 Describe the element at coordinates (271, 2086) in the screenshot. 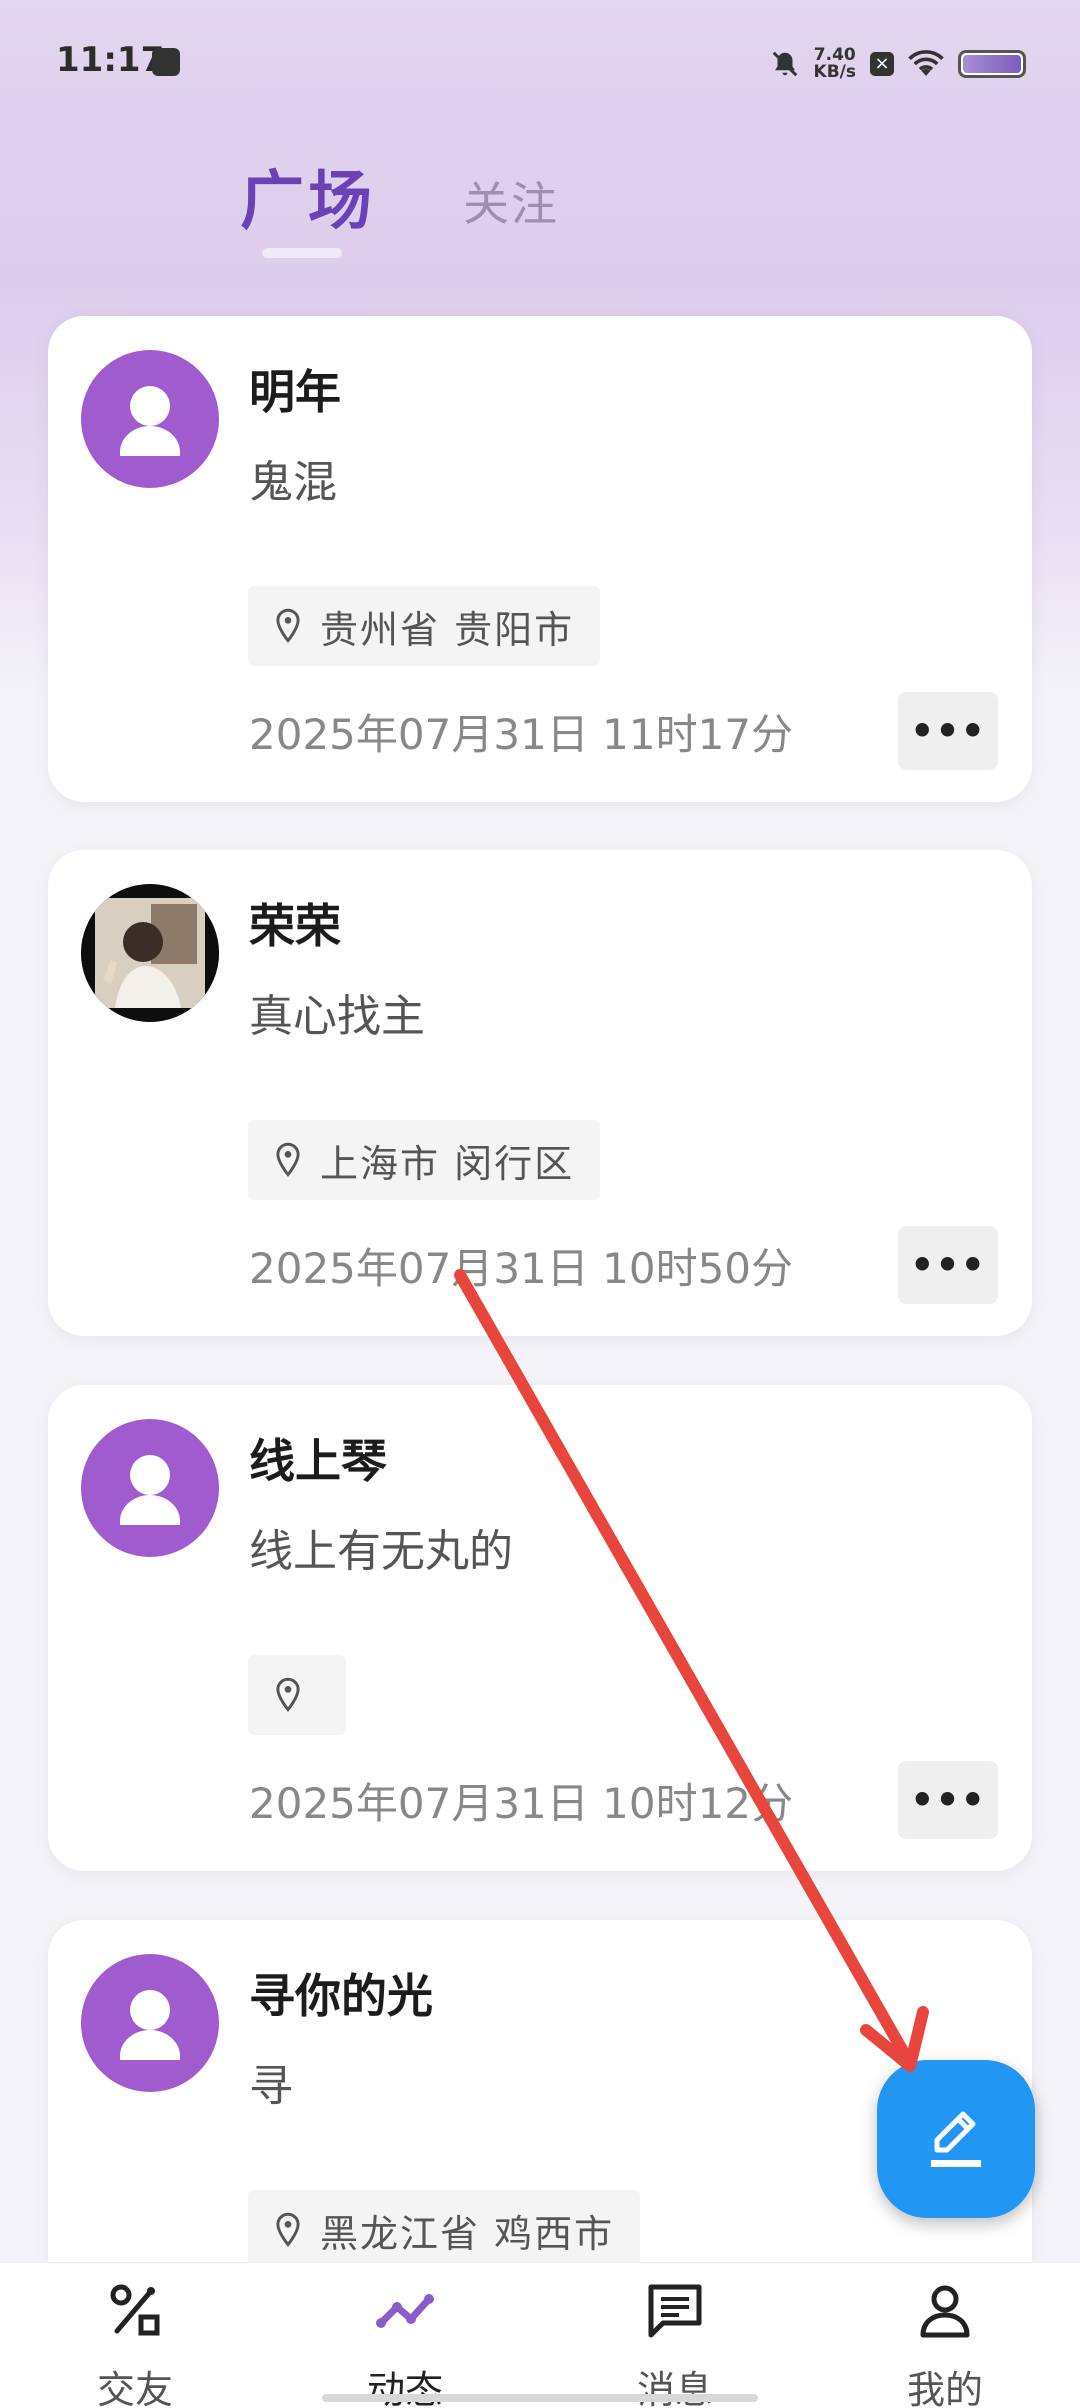

I see `post-content: 寻` at that location.